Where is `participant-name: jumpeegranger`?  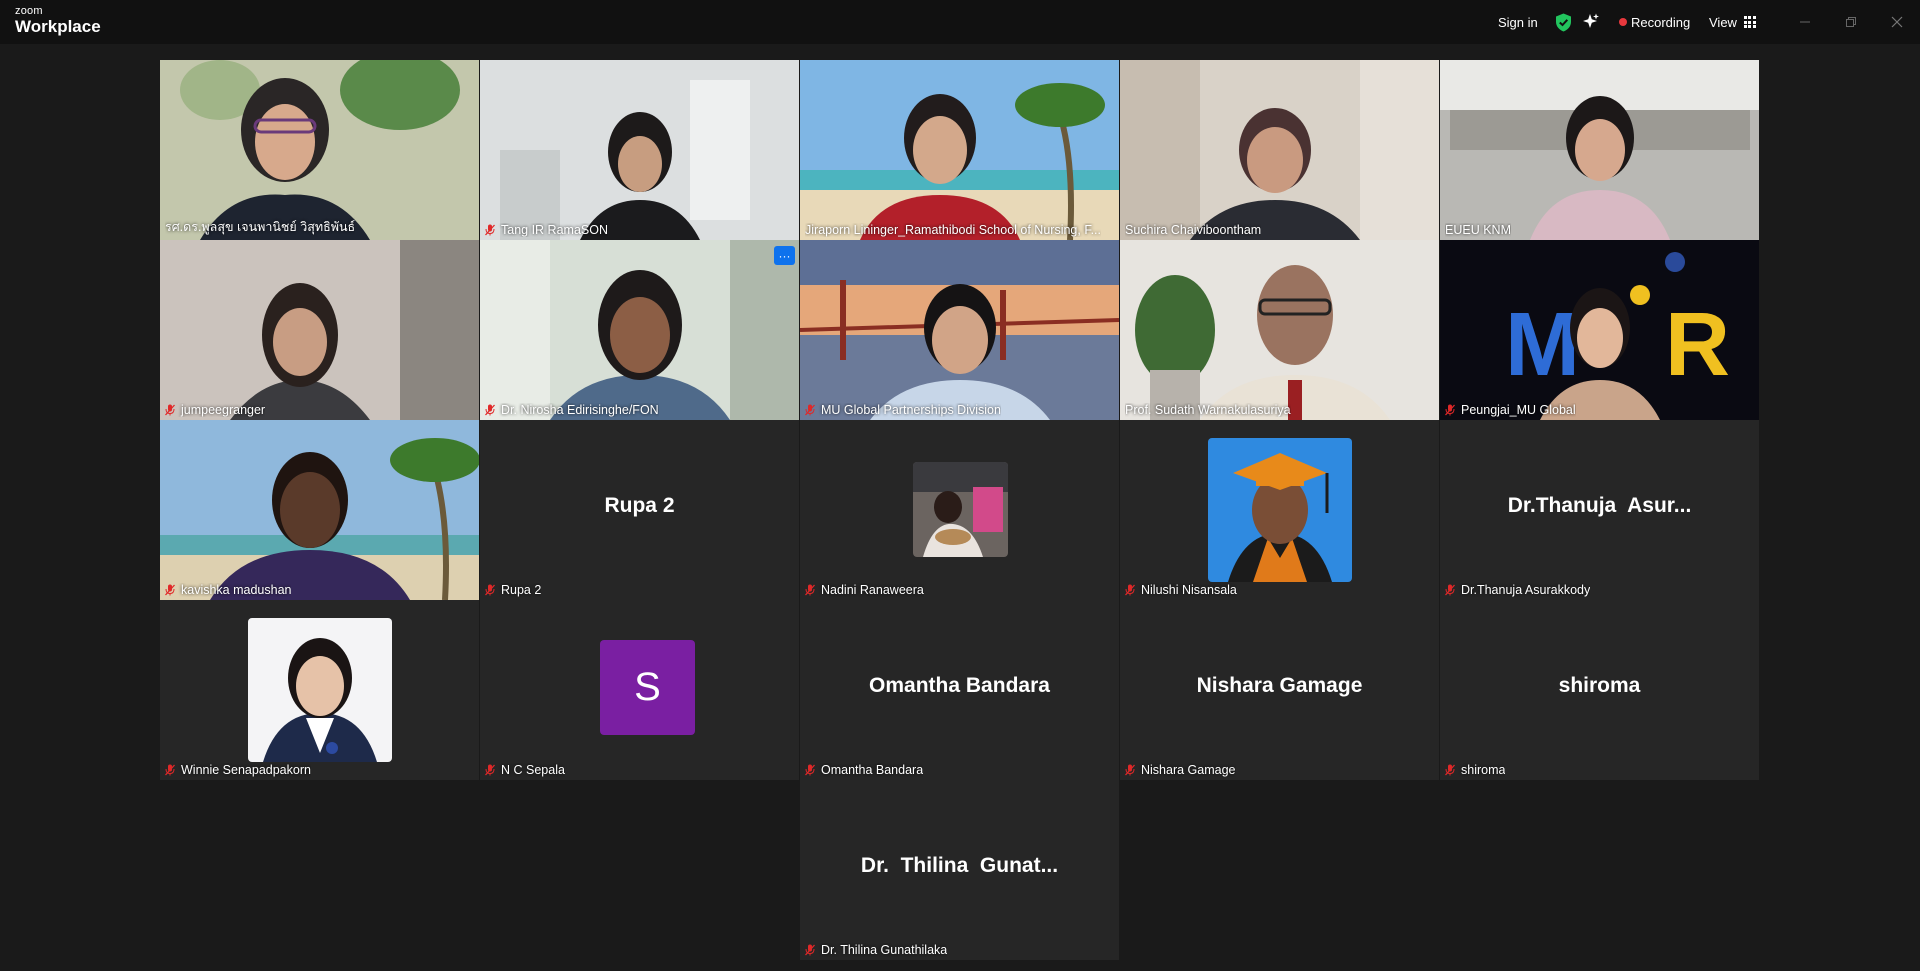 participant-name: jumpeegranger is located at coordinates (223, 410).